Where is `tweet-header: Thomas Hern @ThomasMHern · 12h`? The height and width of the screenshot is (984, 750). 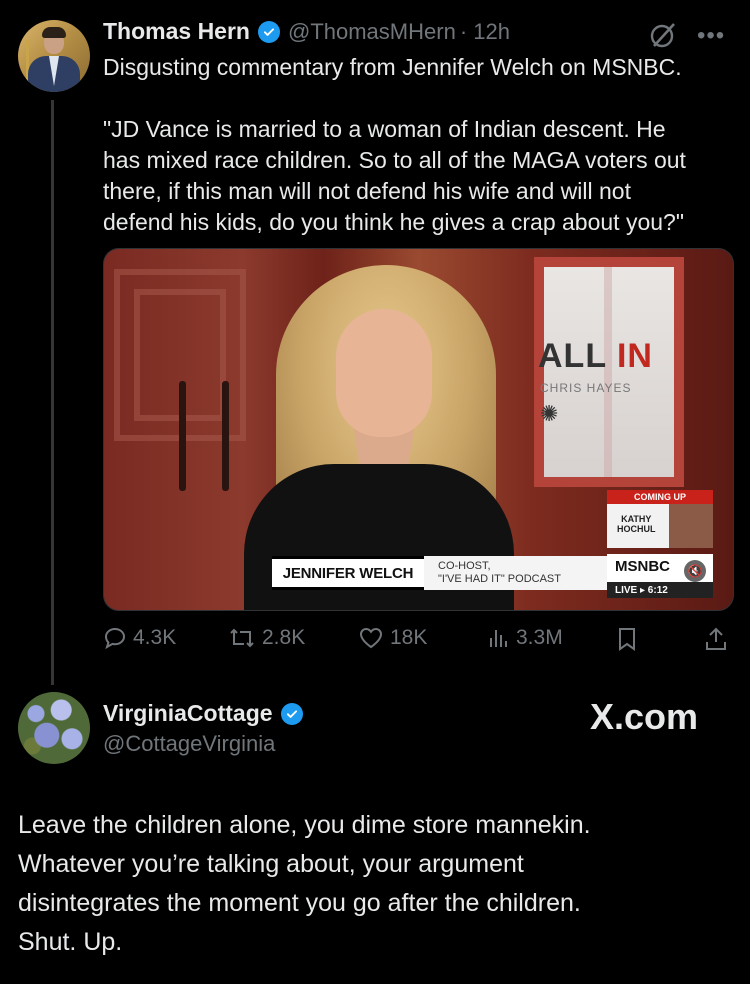
tweet-header: Thomas Hern @ThomasMHern · 12h is located at coordinates (306, 31).